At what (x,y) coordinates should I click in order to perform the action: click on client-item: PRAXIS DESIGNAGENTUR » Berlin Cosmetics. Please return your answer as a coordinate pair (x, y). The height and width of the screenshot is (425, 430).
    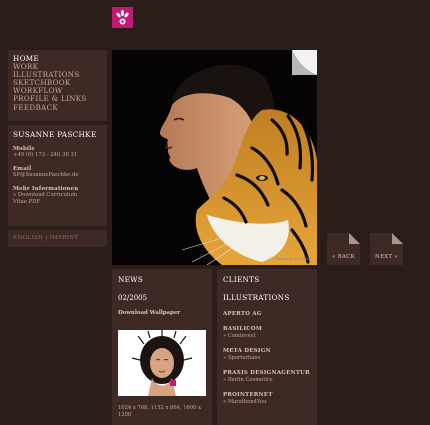
    Looking at the image, I should click on (267, 376).